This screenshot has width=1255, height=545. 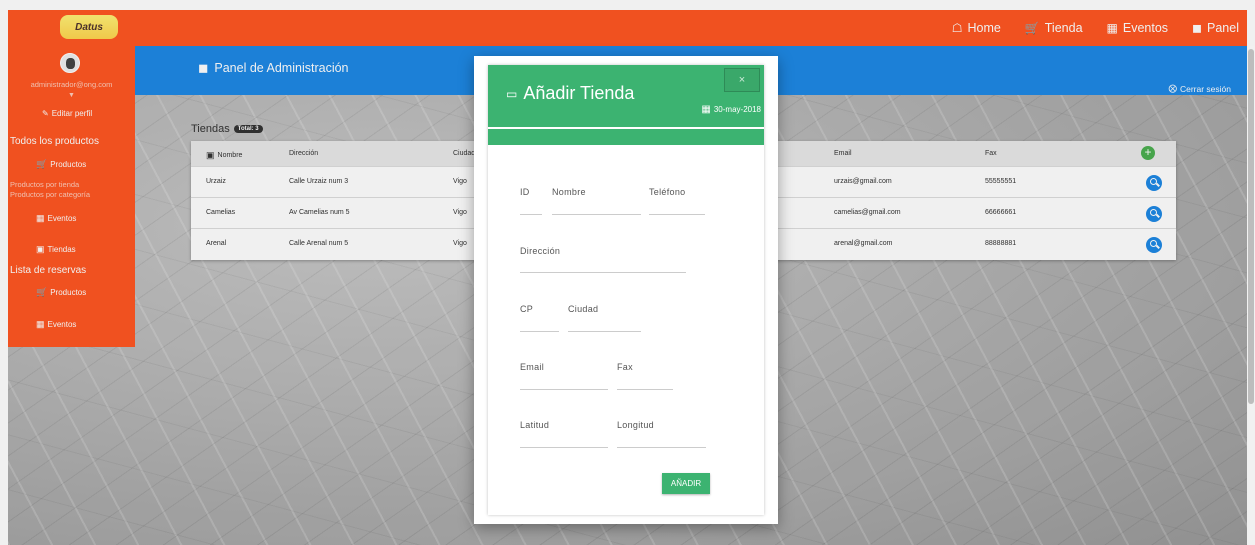 What do you see at coordinates (645, 376) in the screenshot?
I see `fax-field: Fax` at bounding box center [645, 376].